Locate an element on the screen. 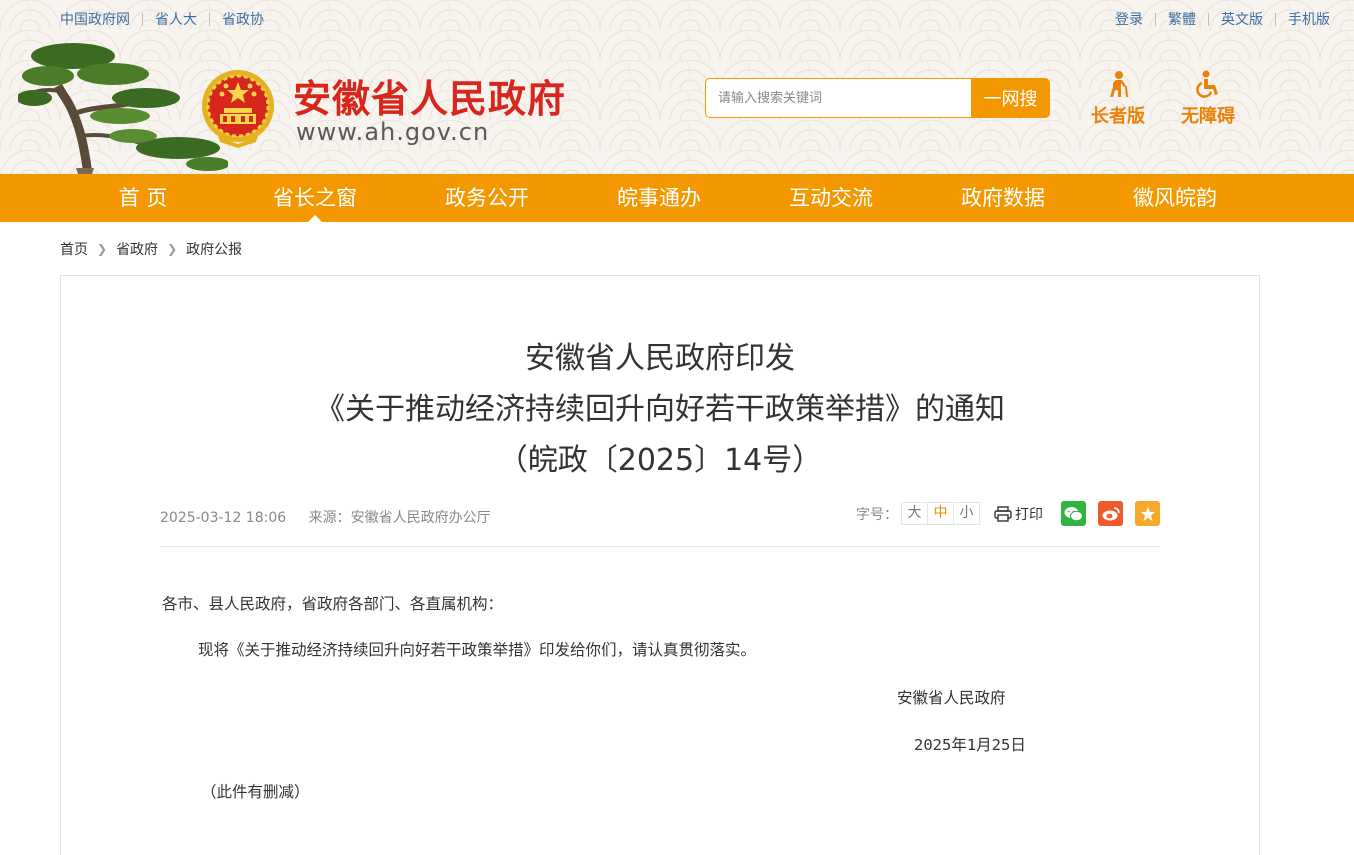 Image resolution: width=1354 pixels, height=855 pixels. signature-date: 2025年1月25日 is located at coordinates (970, 745).